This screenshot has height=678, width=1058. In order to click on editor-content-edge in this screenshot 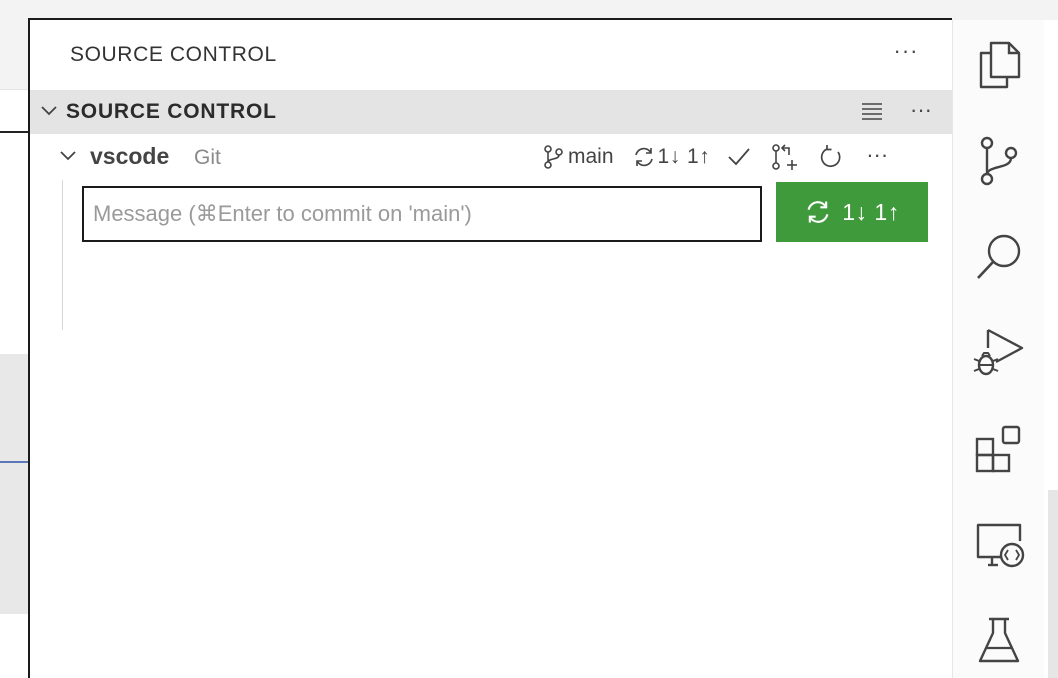, I will do `click(15, 484)`.